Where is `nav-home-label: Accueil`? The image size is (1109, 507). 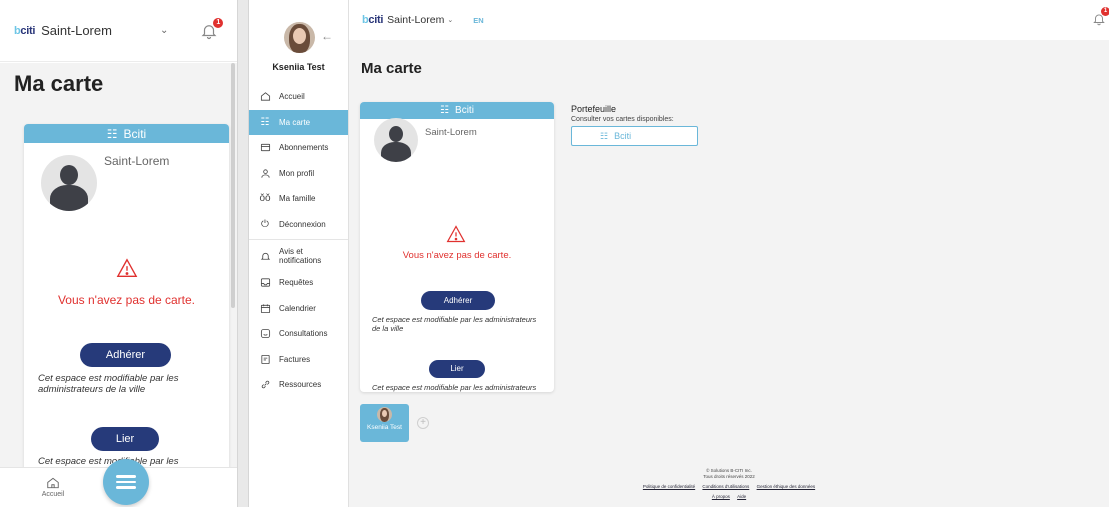
nav-home-label: Accueil is located at coordinates (53, 494).